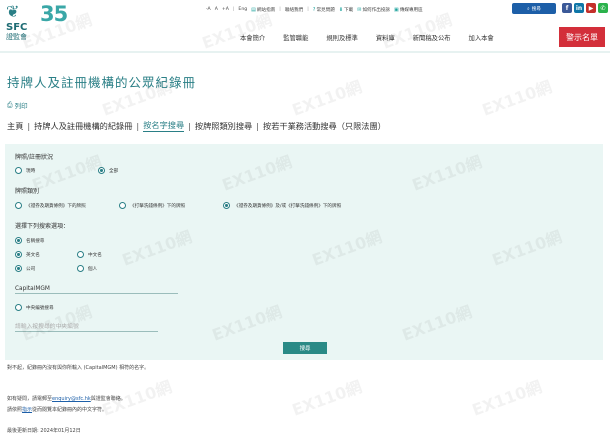  Describe the element at coordinates (305, 52) in the screenshot. I see `header-divider` at that location.